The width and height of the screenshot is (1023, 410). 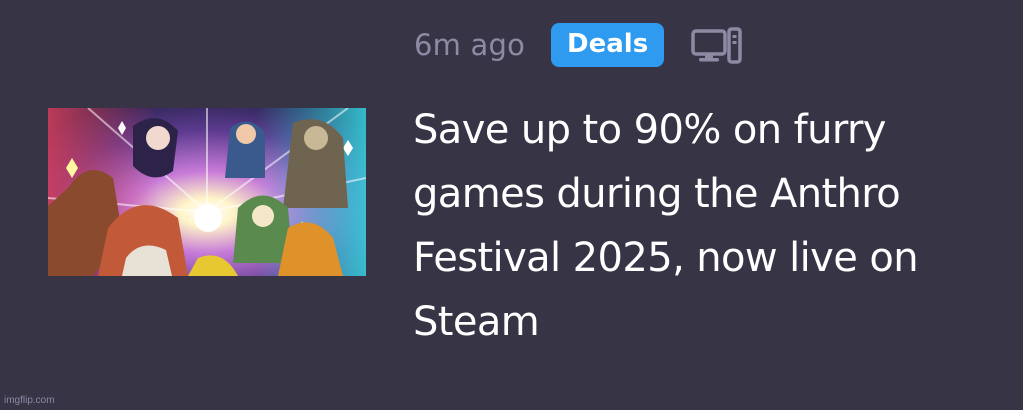 What do you see at coordinates (608, 45) in the screenshot?
I see `category-tag-deals: Deals` at bounding box center [608, 45].